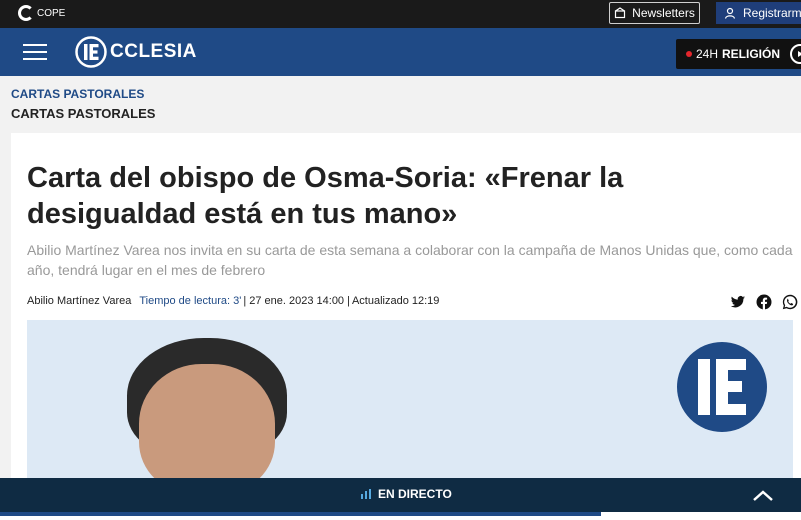 The width and height of the screenshot is (801, 520). I want to click on live-indicator: EN DIRECTO, so click(406, 494).